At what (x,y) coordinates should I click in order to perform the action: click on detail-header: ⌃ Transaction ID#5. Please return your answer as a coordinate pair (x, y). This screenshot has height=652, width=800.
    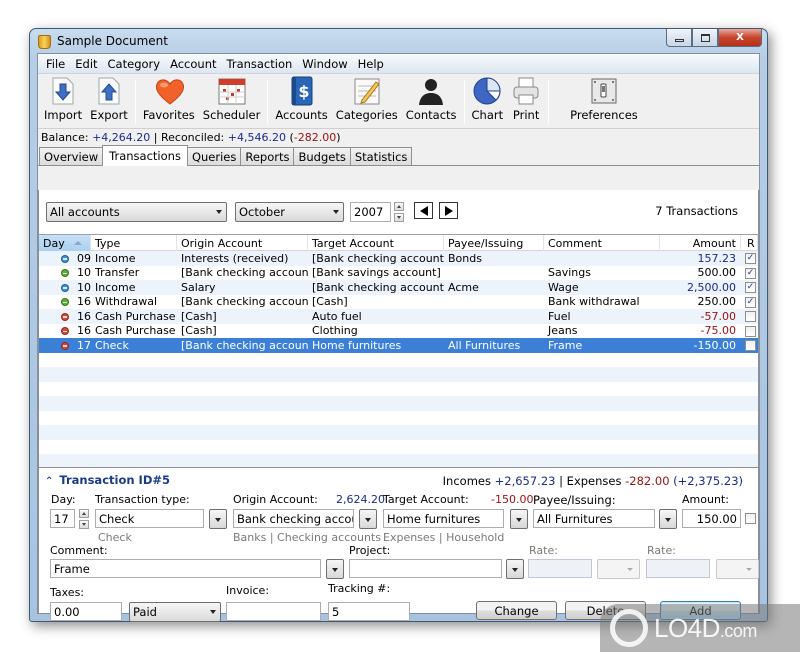
    Looking at the image, I should click on (107, 480).